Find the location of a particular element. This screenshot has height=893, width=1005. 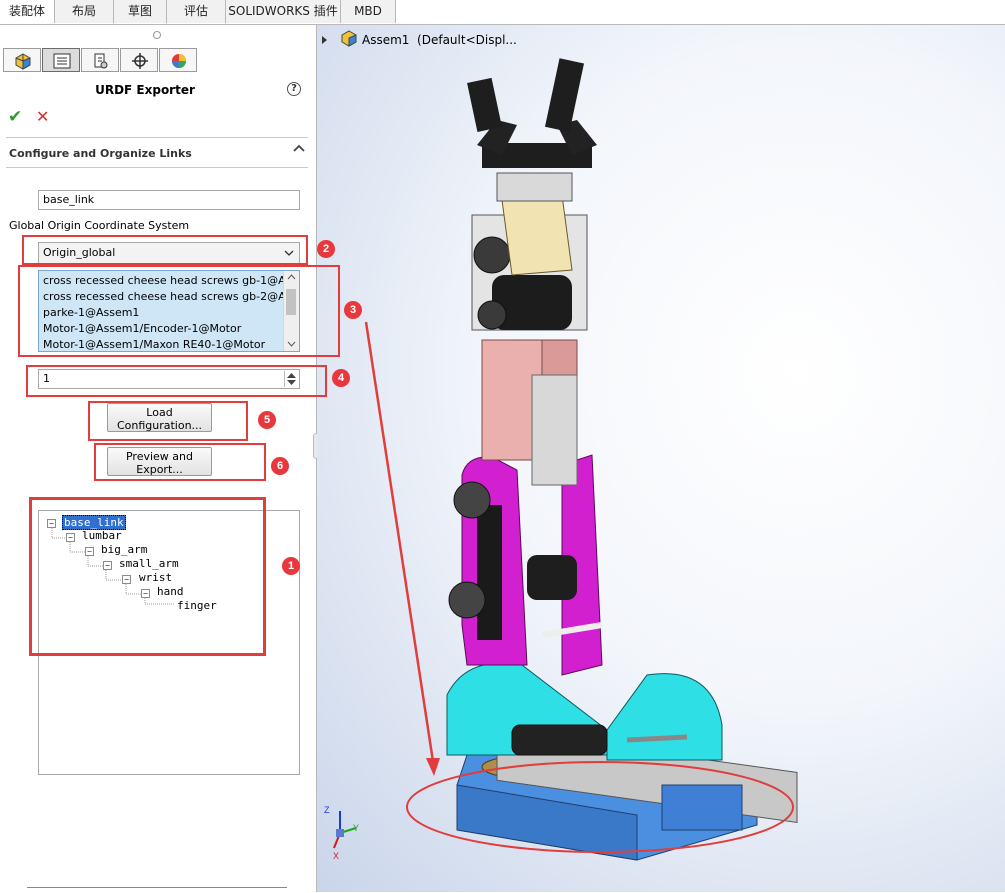

annotation-arrow is located at coordinates (400, 545).